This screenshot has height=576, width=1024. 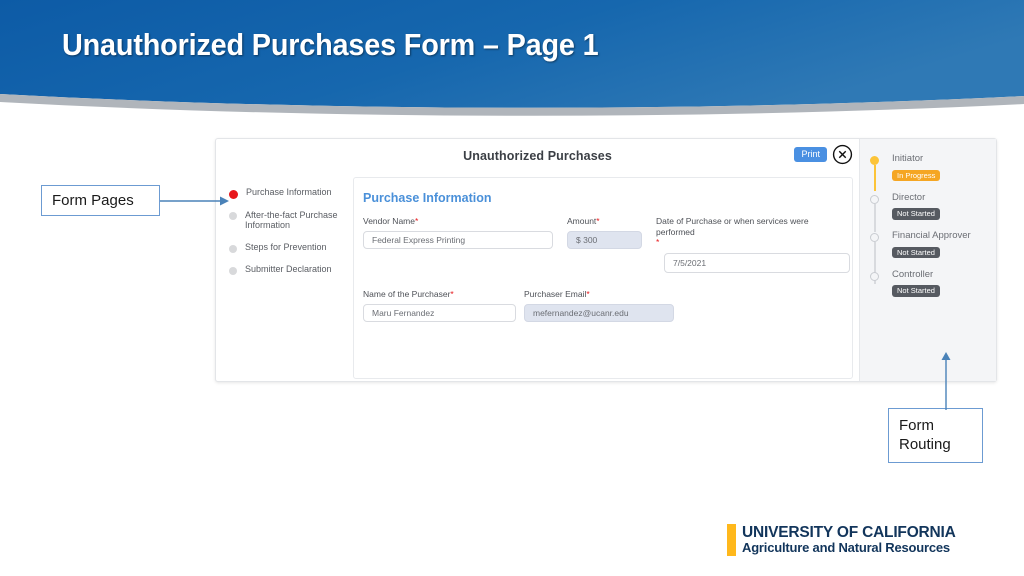 I want to click on callout-form-routing: Form Routing, so click(x=935, y=435).